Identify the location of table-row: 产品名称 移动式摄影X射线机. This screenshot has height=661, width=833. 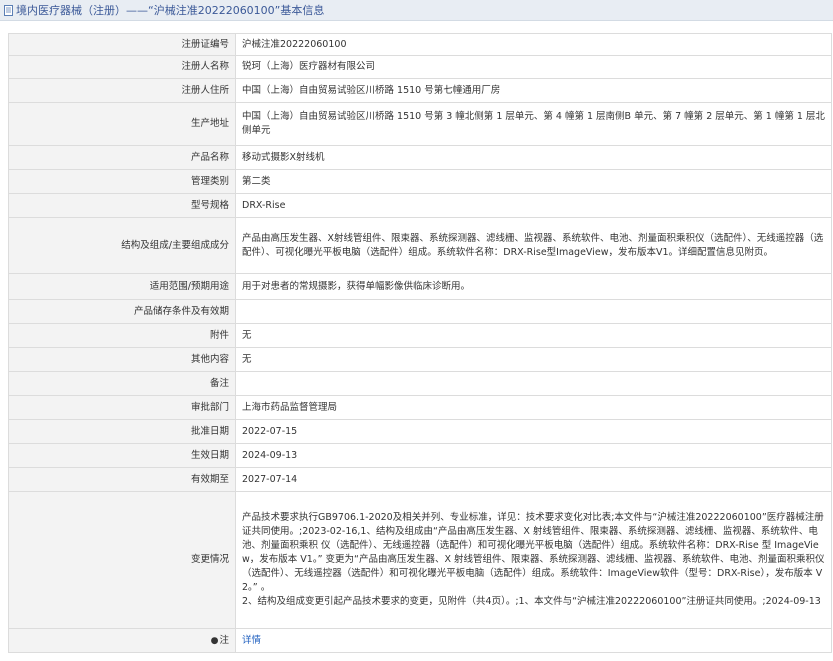
(420, 157).